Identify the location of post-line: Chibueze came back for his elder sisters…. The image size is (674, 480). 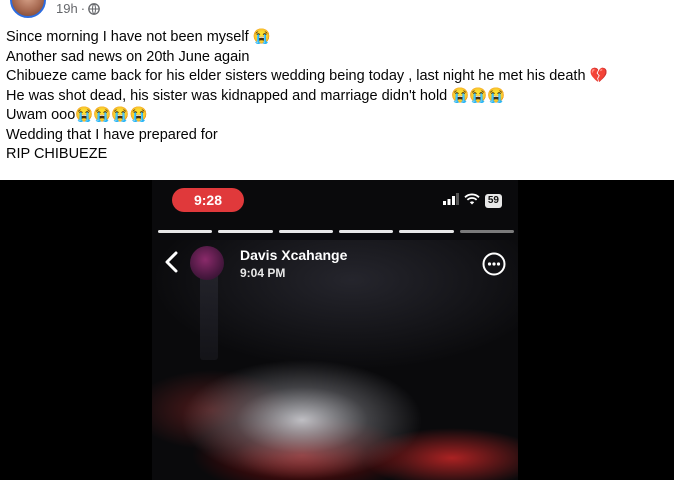
(307, 76).